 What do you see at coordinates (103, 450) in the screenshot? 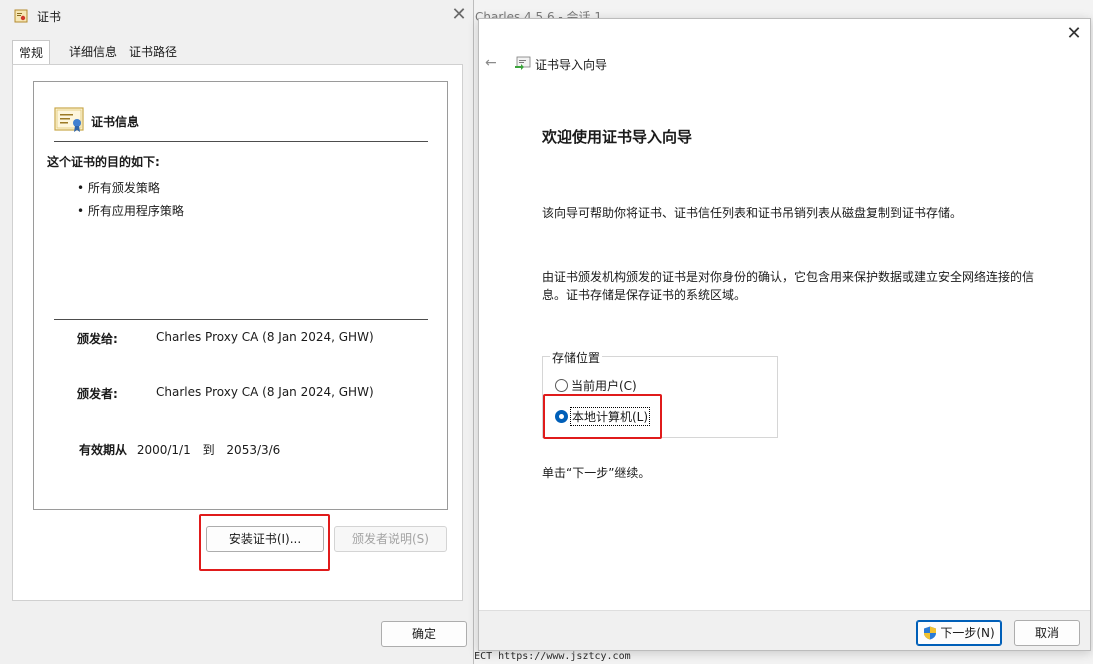
I see `validity-label: 有效期从` at bounding box center [103, 450].